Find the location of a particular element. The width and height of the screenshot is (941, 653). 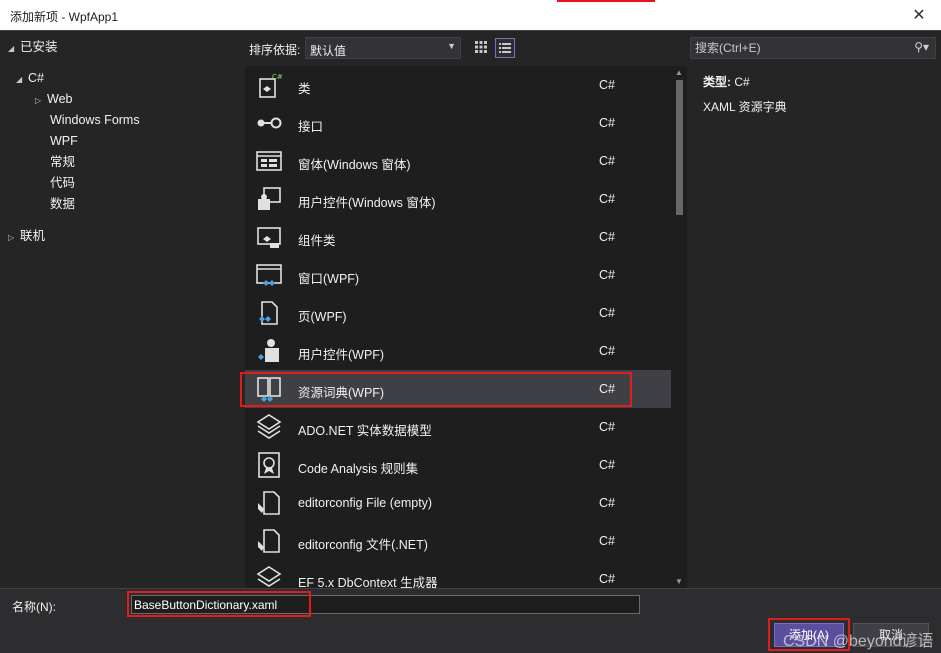

template-name: 用户控件(WPF) is located at coordinates (341, 355).